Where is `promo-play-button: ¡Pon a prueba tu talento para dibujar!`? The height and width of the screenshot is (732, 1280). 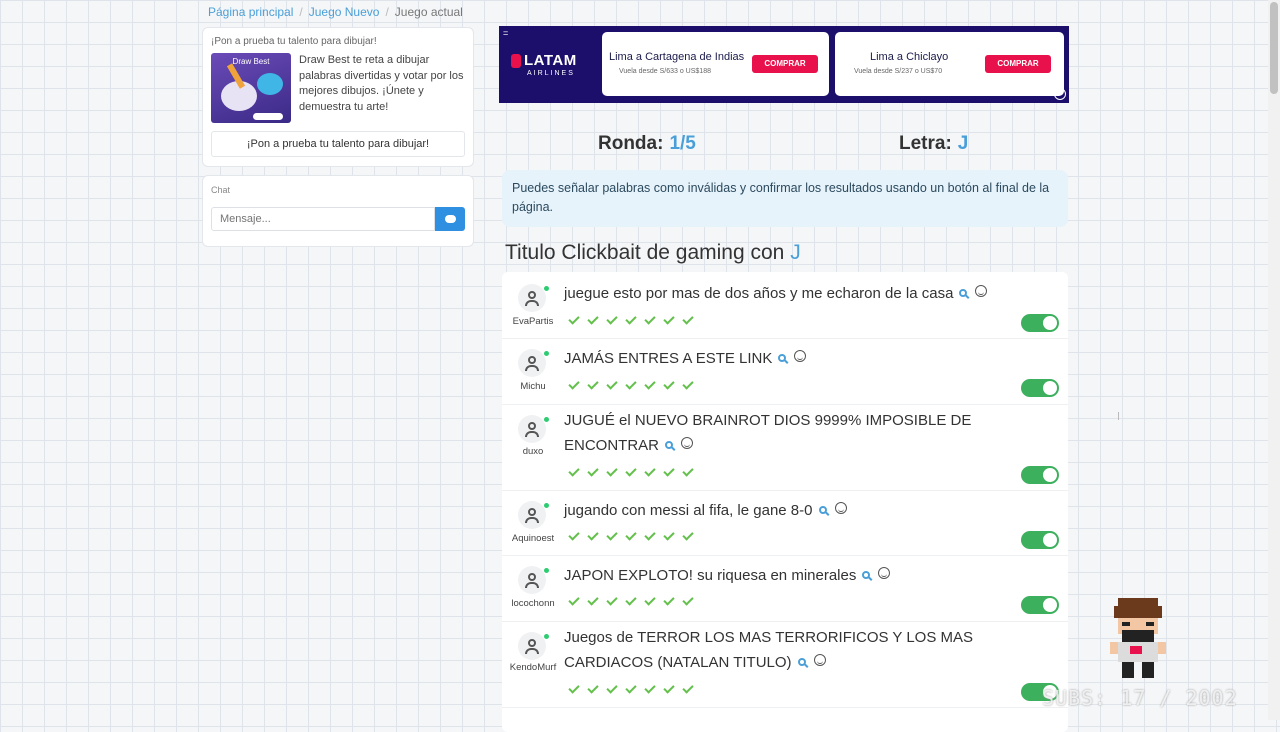
promo-play-button: ¡Pon a prueba tu talento para dibujar! is located at coordinates (338, 144).